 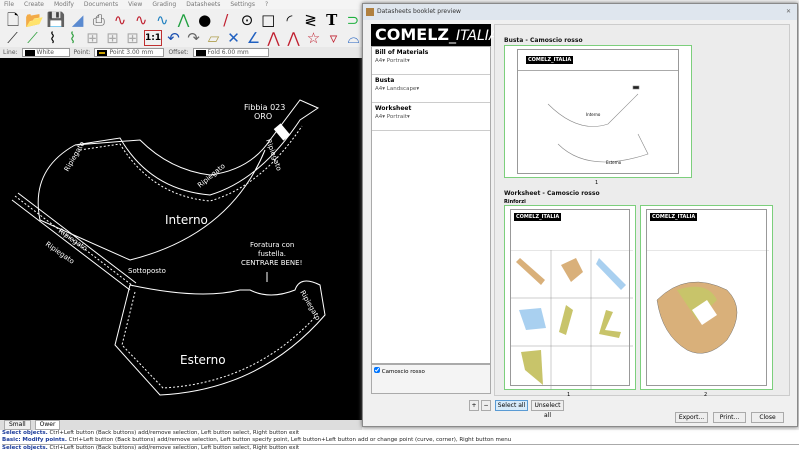 What do you see at coordinates (353, 38) in the screenshot?
I see `shoe-icon: ⌓` at bounding box center [353, 38].